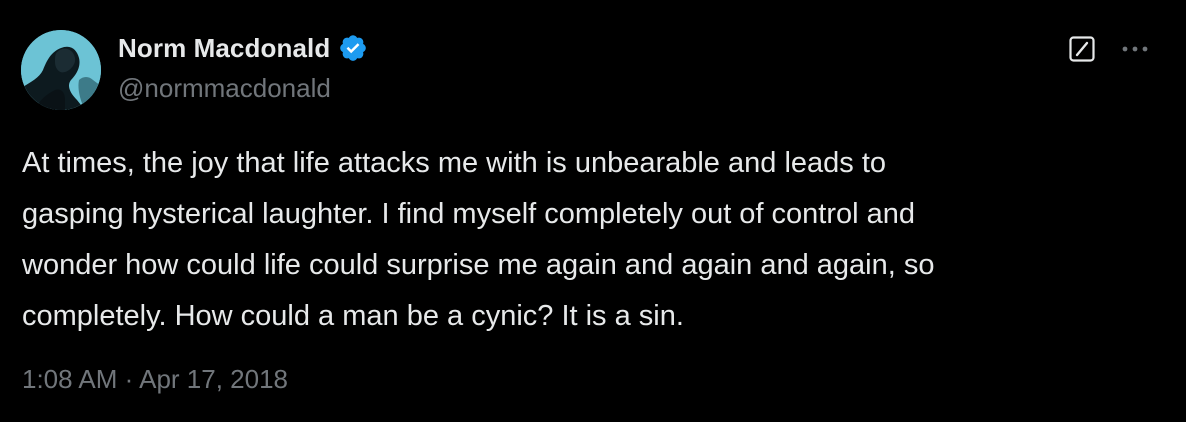  Describe the element at coordinates (353, 48) in the screenshot. I see `verified-badge-icon` at that location.